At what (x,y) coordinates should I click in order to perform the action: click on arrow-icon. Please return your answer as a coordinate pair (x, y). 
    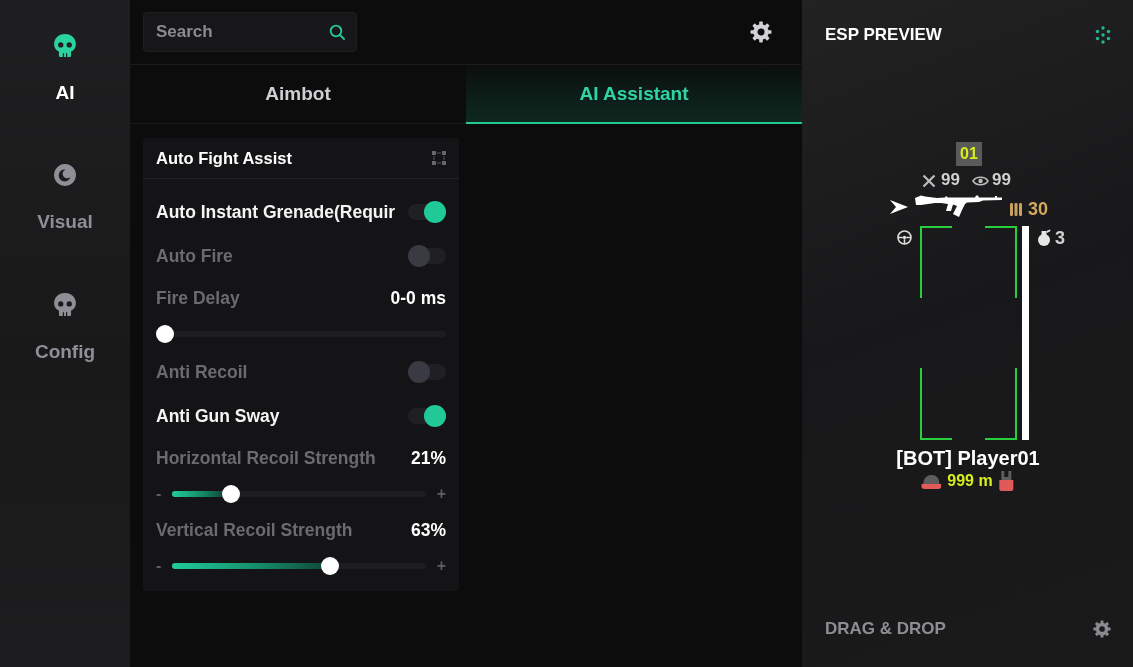
    Looking at the image, I should click on (899, 207).